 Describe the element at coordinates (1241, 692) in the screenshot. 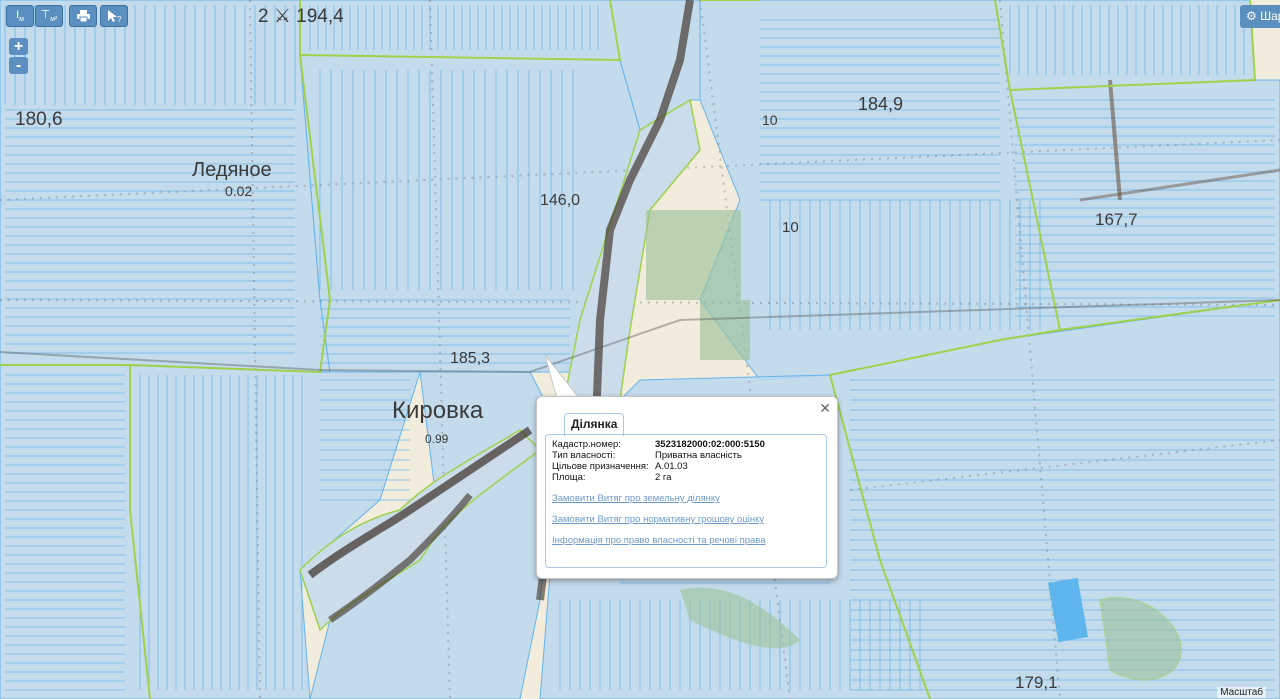

I see `scale-label: Масштаб` at that location.